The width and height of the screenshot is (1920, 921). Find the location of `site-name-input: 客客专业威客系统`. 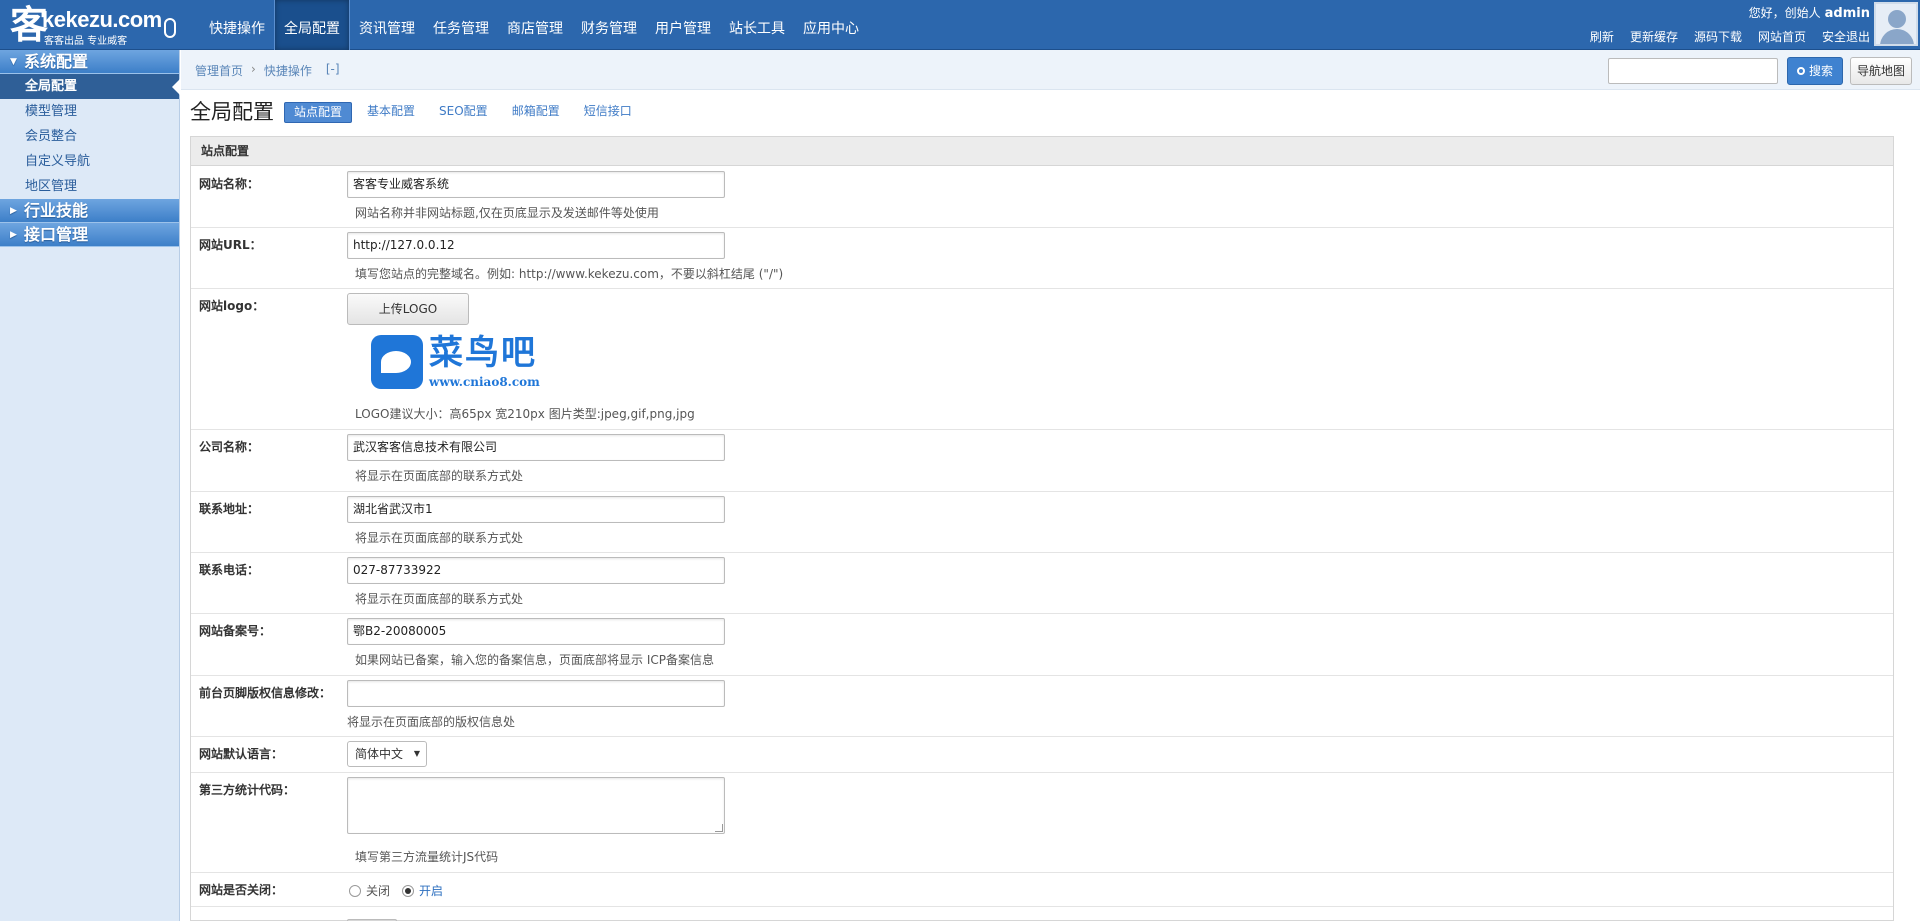

site-name-input: 客客专业威客系统 is located at coordinates (536, 184).